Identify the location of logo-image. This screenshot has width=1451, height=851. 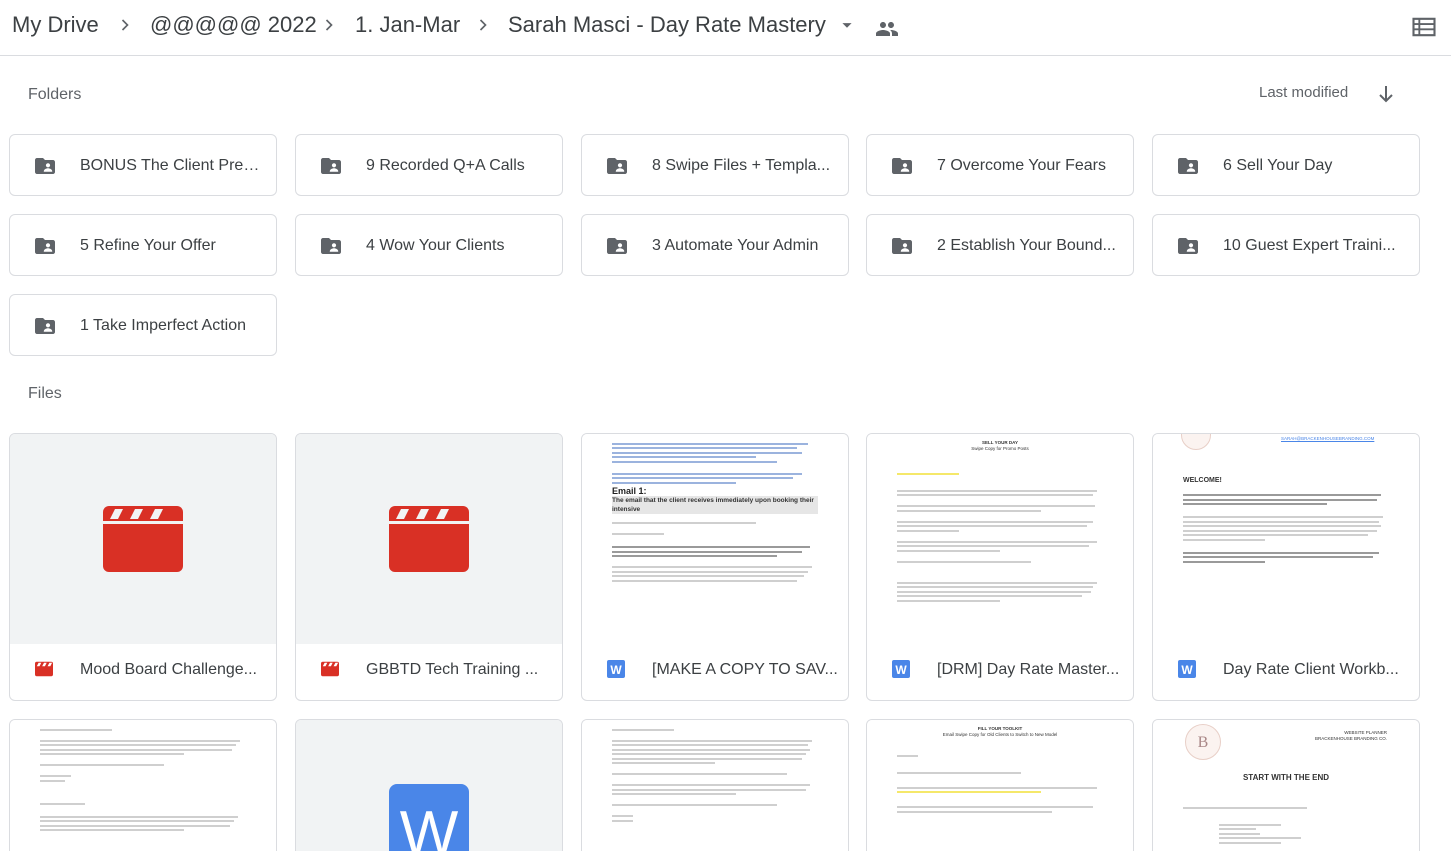
(1196, 442).